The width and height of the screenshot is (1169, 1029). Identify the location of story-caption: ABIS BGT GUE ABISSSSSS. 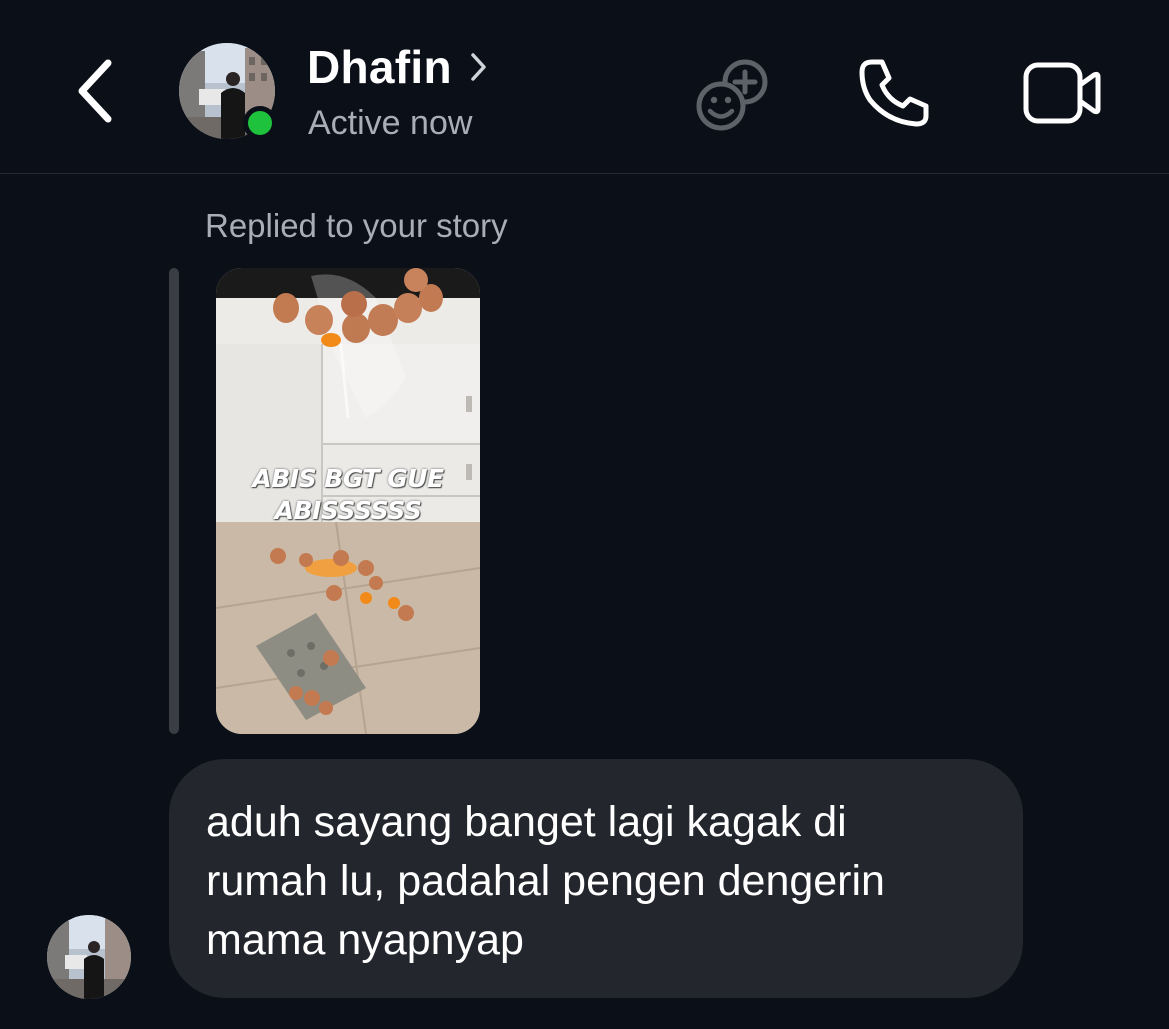
(348, 495).